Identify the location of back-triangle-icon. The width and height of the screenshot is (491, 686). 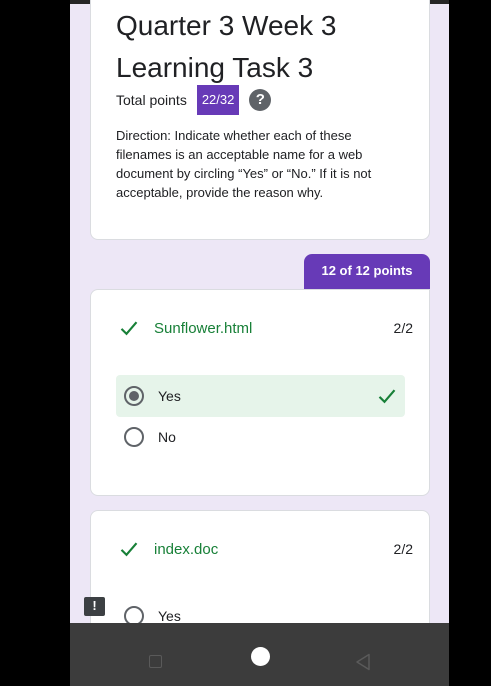
(363, 662).